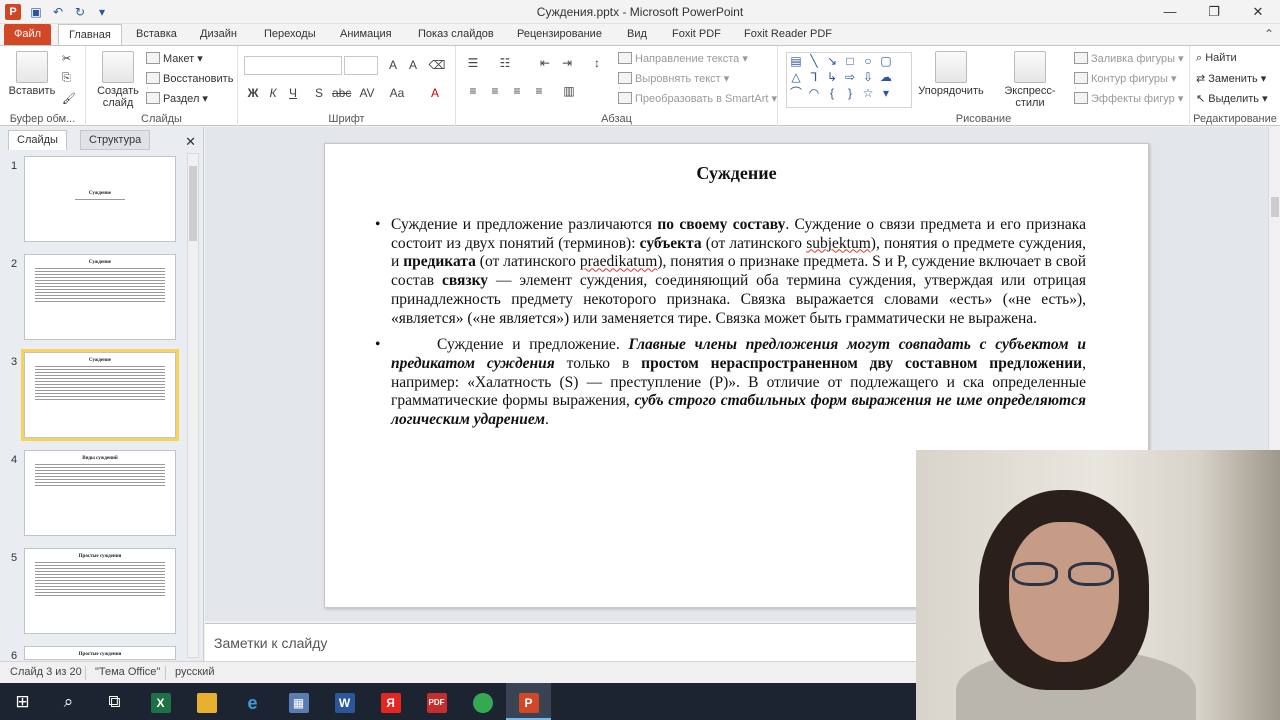 The width and height of the screenshot is (1280, 720). What do you see at coordinates (160, 701) in the screenshot?
I see `excel-icon: X` at bounding box center [160, 701].